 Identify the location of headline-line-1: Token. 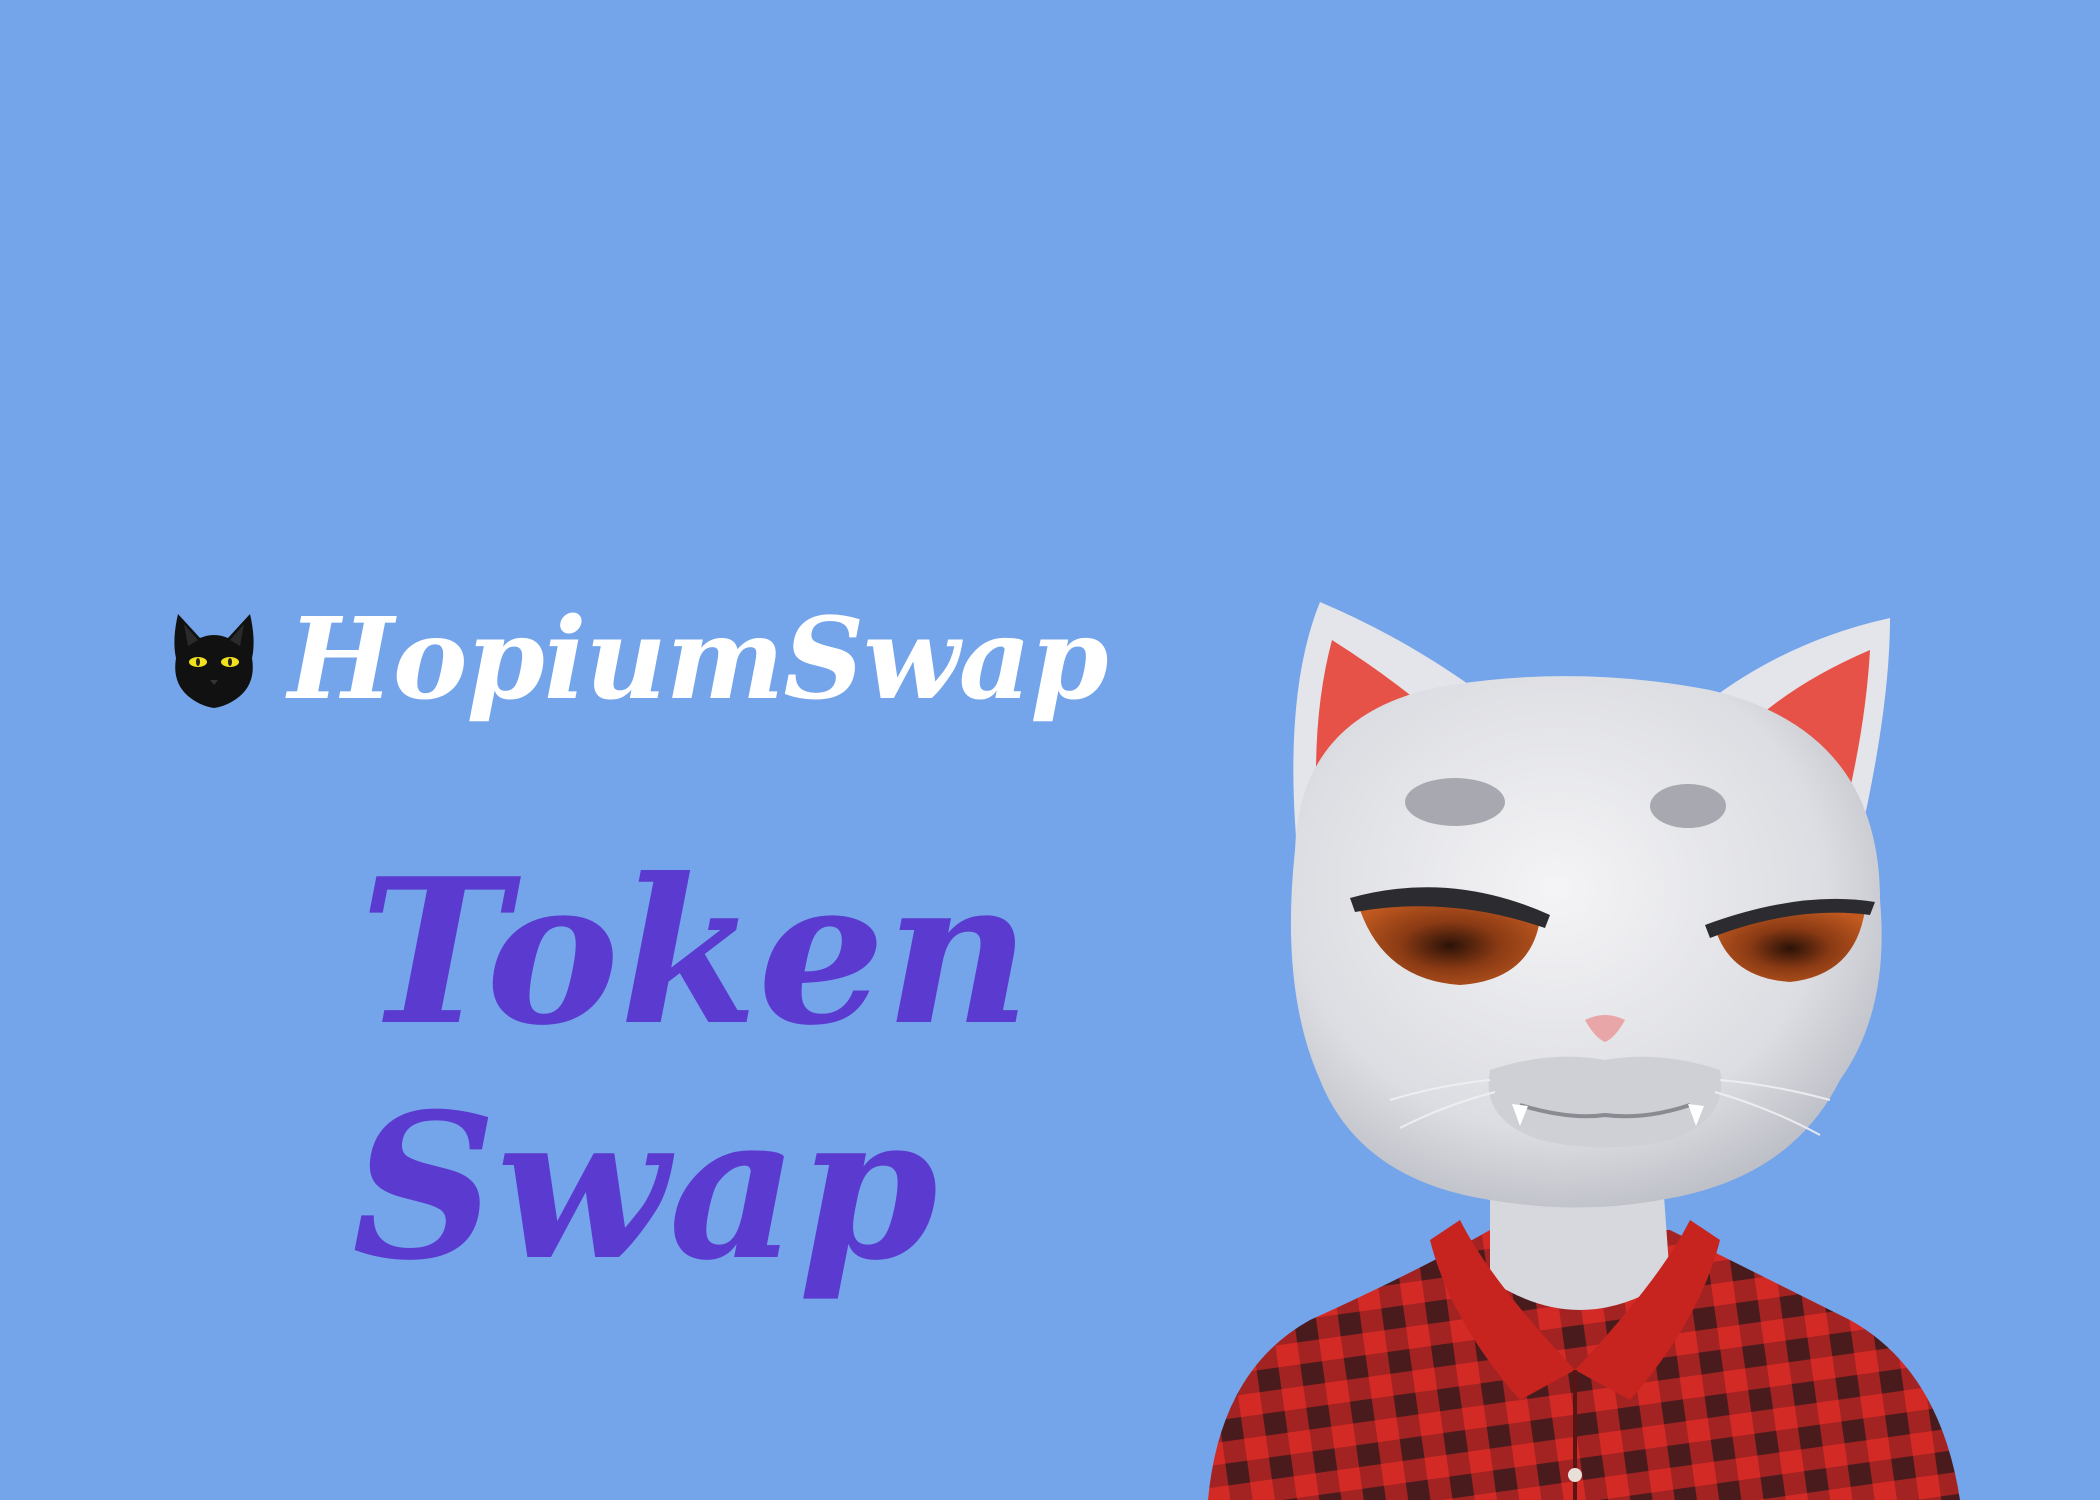
(695, 952).